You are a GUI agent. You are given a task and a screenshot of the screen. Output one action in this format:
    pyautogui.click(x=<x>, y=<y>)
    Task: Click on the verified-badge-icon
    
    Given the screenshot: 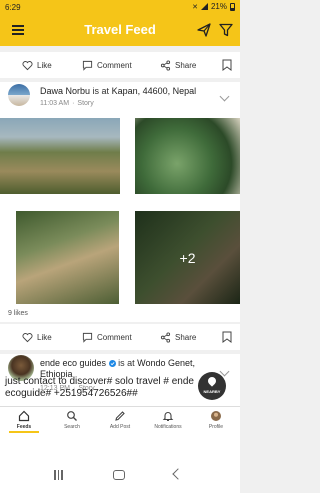 What is the action you would take?
    pyautogui.click(x=112, y=364)
    